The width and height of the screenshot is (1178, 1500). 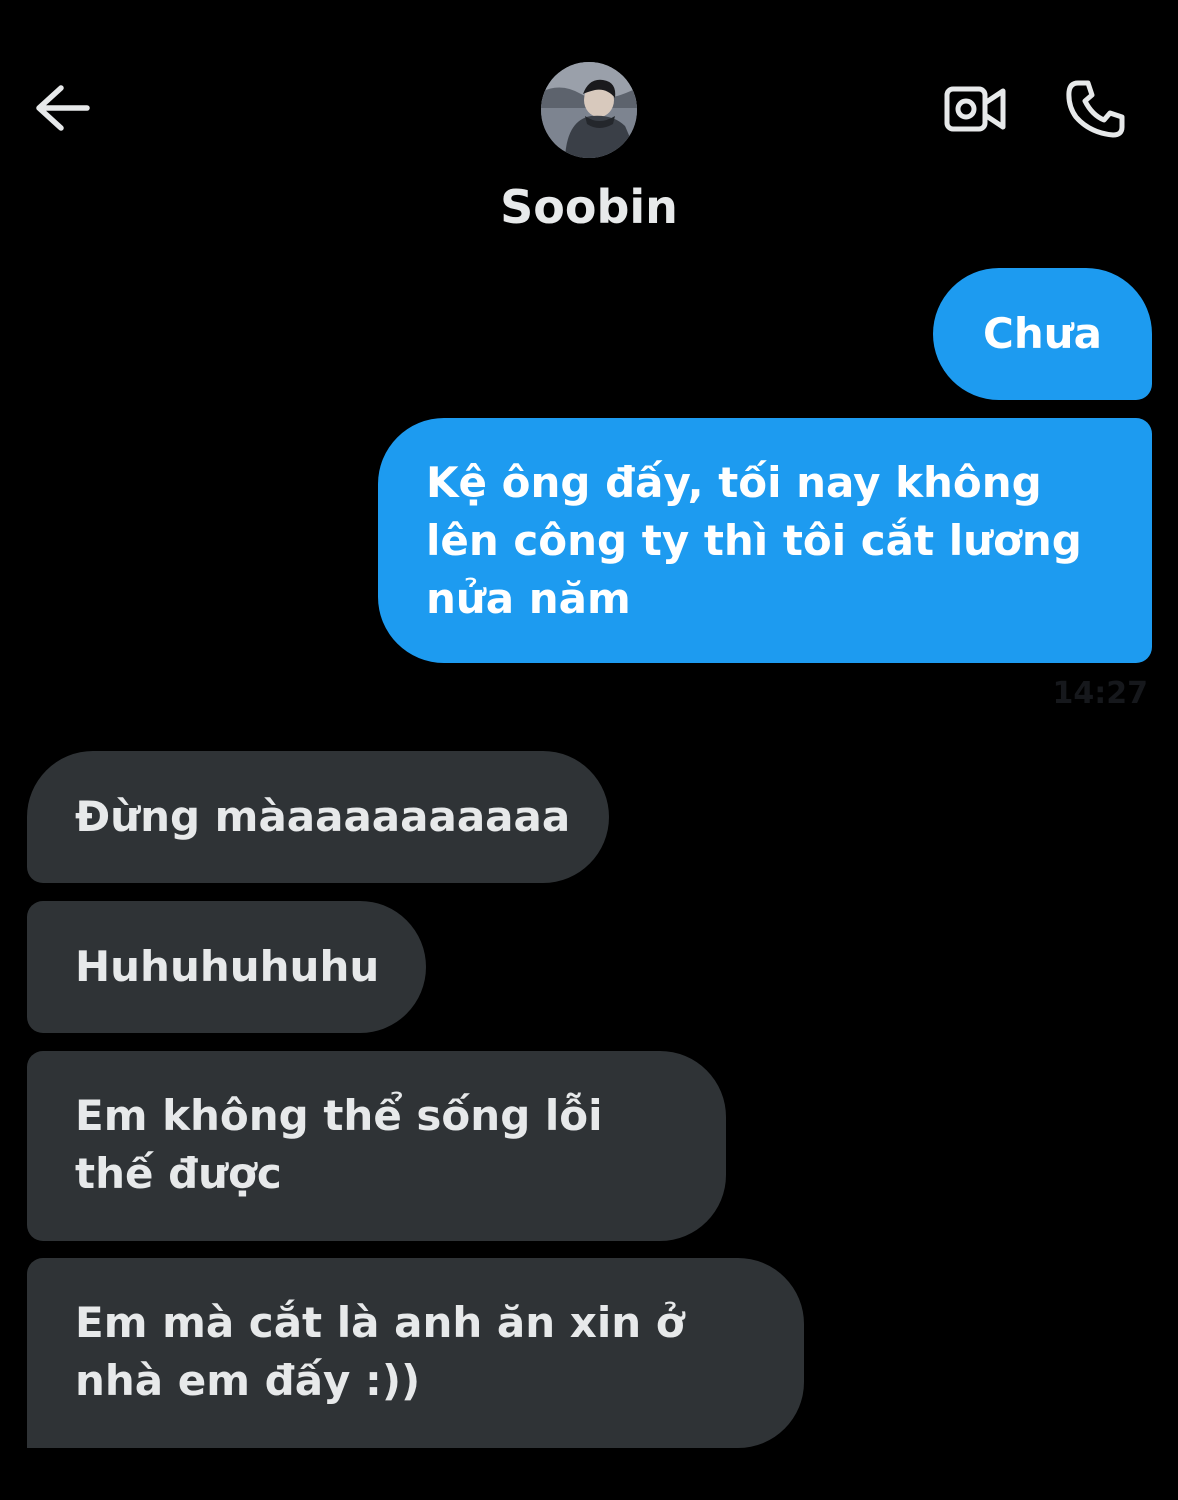 I want to click on message-bubble-sent: Chưa, so click(x=1042, y=334).